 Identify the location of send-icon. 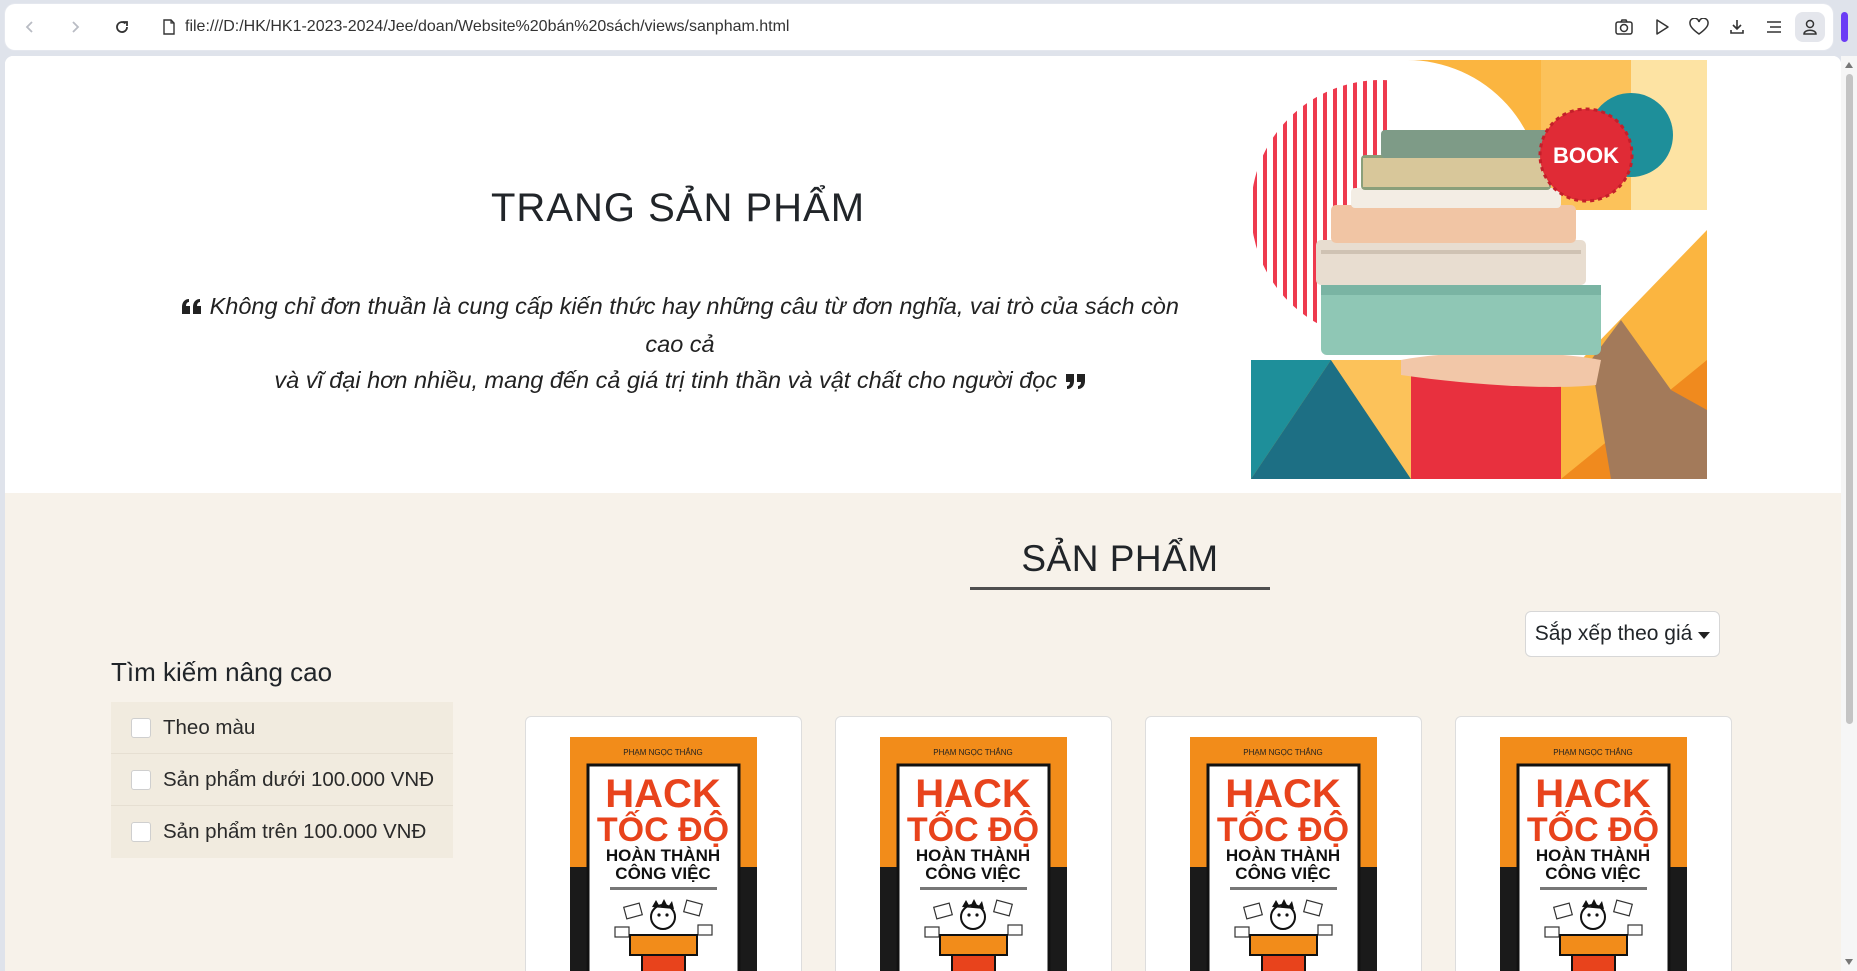
(1662, 27).